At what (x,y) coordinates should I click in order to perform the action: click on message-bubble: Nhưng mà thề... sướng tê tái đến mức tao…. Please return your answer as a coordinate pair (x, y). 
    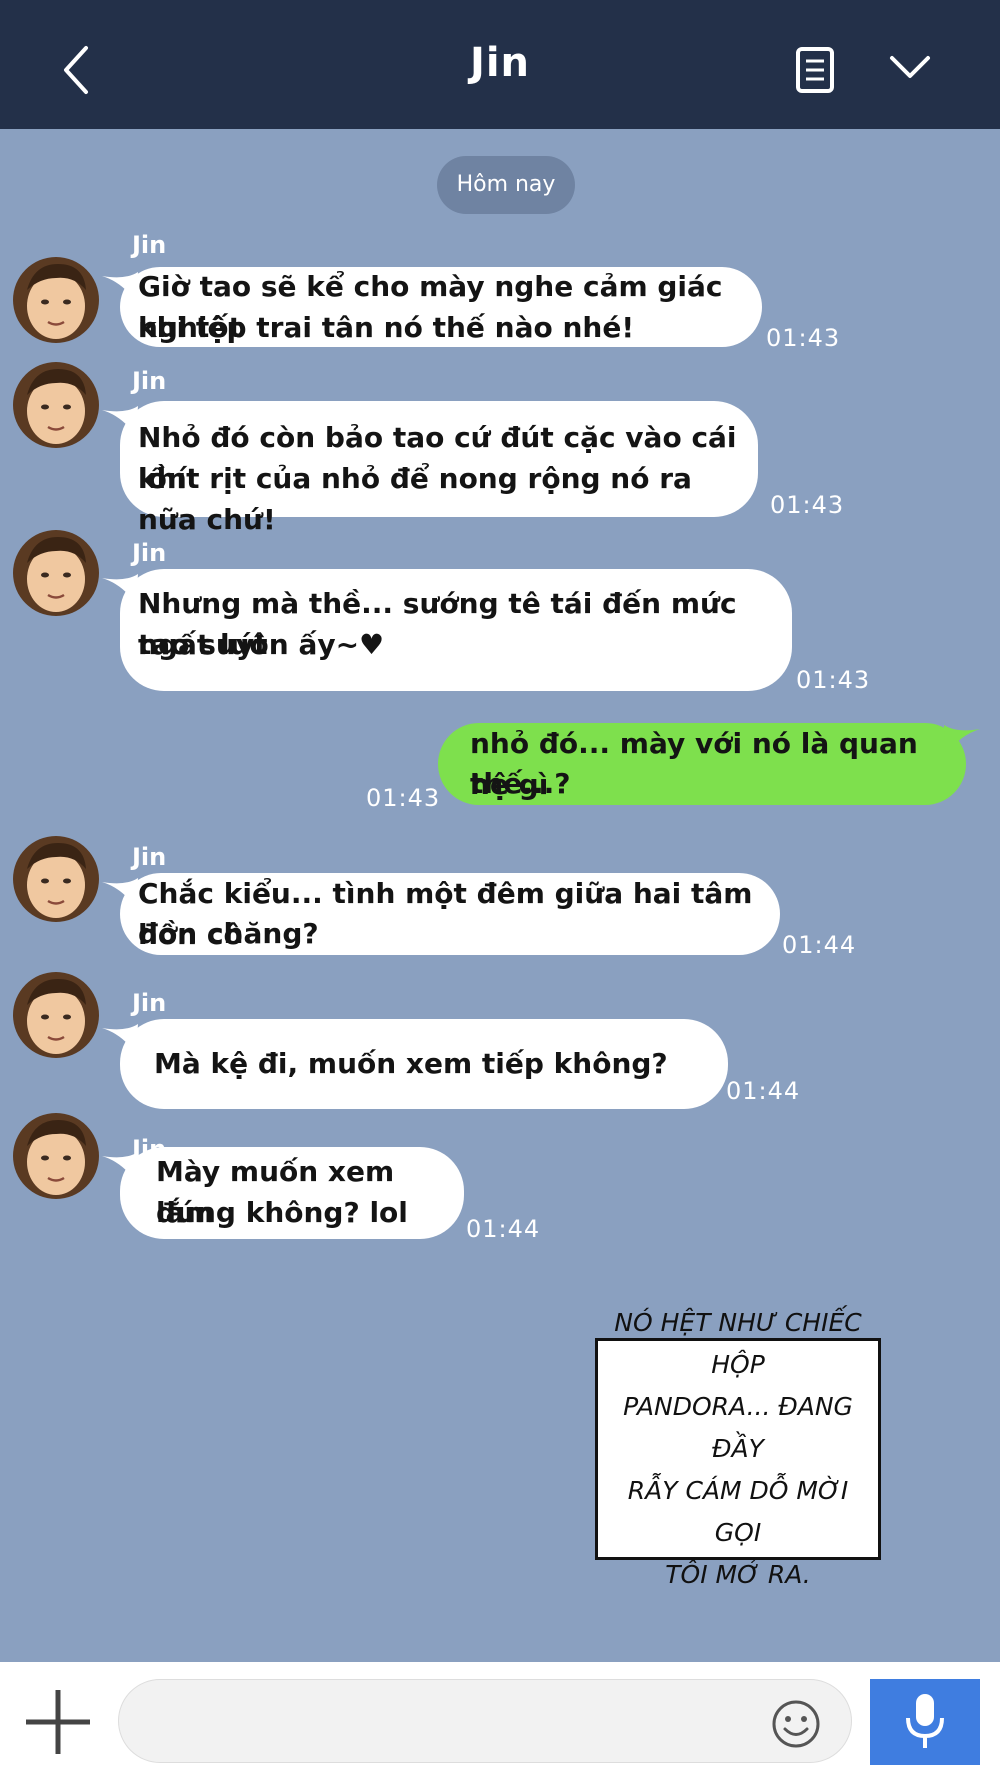
    Looking at the image, I should click on (456, 630).